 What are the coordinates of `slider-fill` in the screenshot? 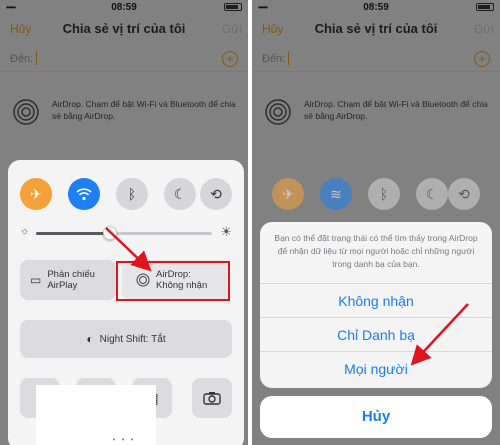 It's located at (73, 233).